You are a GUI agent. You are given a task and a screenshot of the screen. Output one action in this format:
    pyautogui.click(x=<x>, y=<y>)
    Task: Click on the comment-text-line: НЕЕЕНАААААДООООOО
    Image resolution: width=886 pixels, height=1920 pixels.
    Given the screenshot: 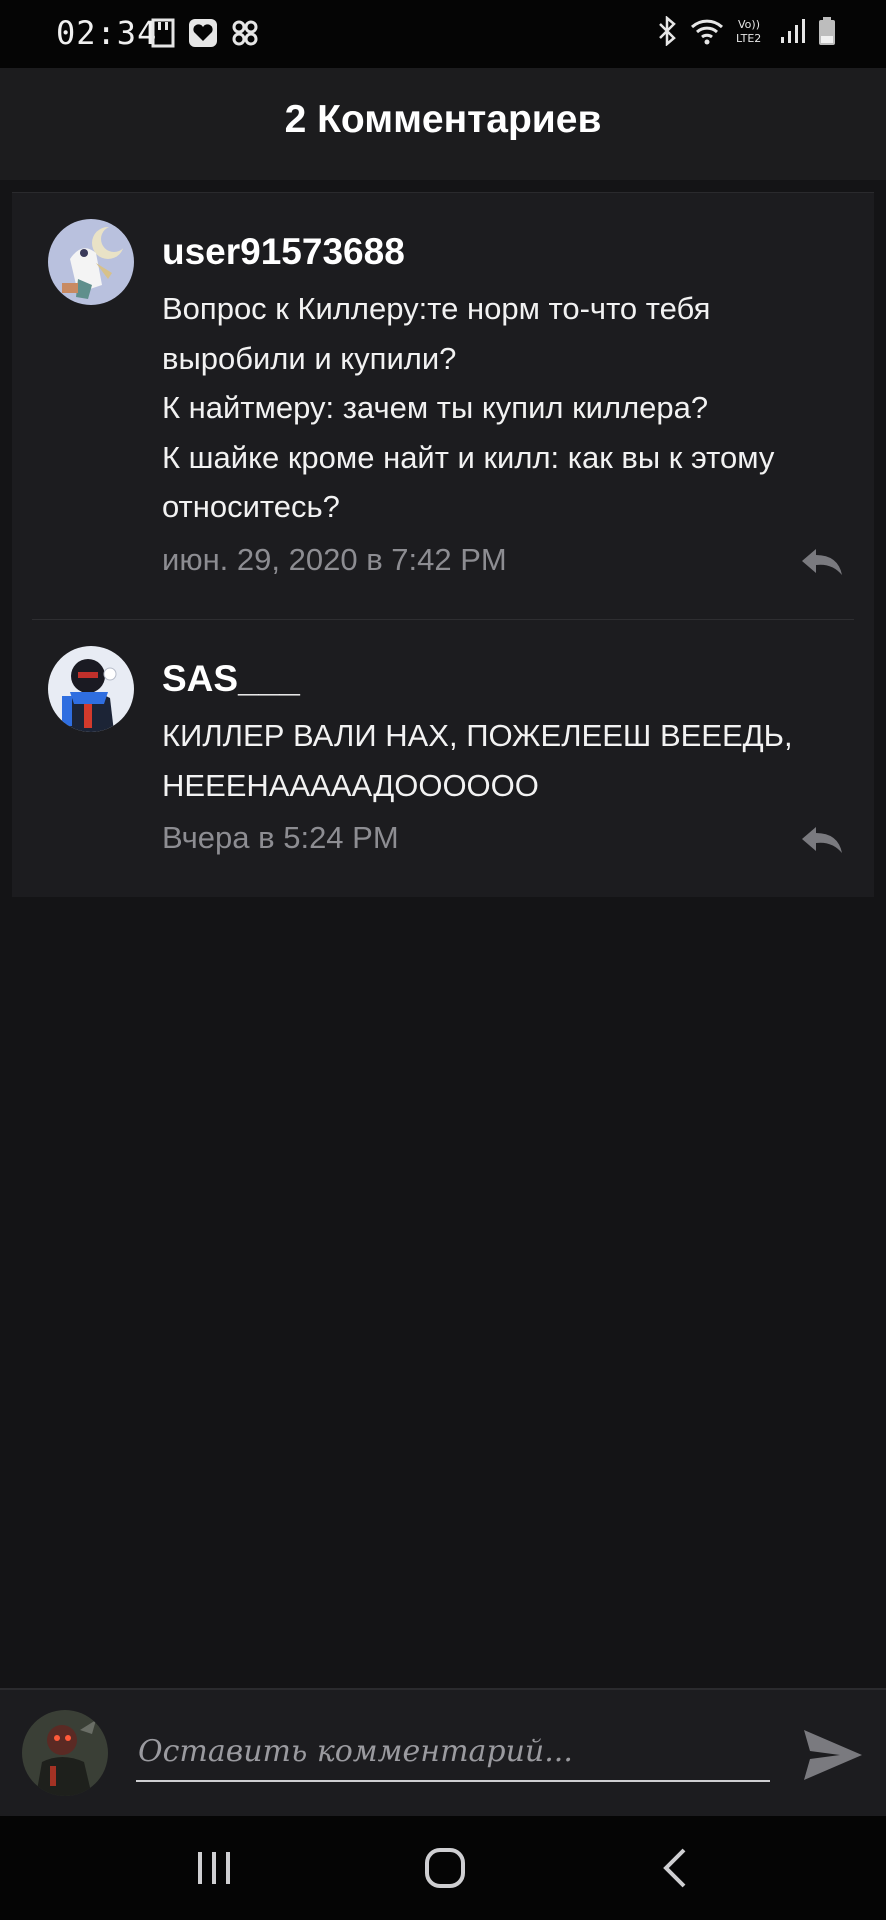 What is the action you would take?
    pyautogui.click(x=350, y=785)
    